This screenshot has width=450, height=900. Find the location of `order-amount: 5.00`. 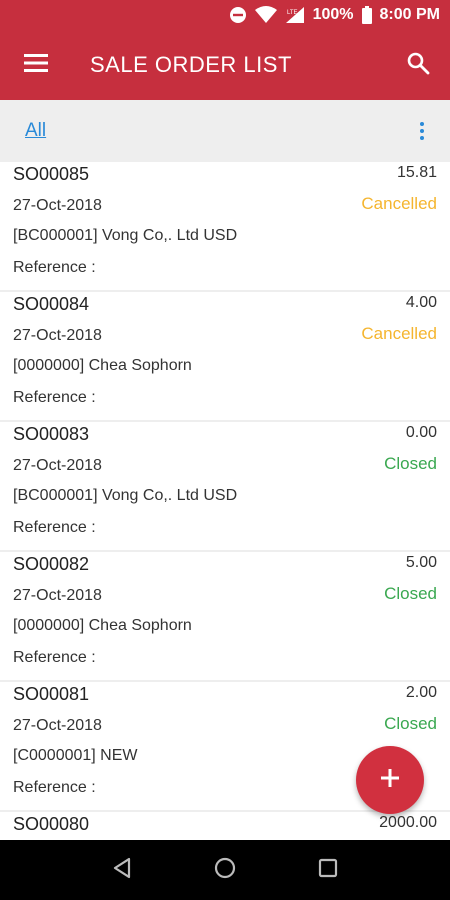

order-amount: 5.00 is located at coordinates (421, 562).